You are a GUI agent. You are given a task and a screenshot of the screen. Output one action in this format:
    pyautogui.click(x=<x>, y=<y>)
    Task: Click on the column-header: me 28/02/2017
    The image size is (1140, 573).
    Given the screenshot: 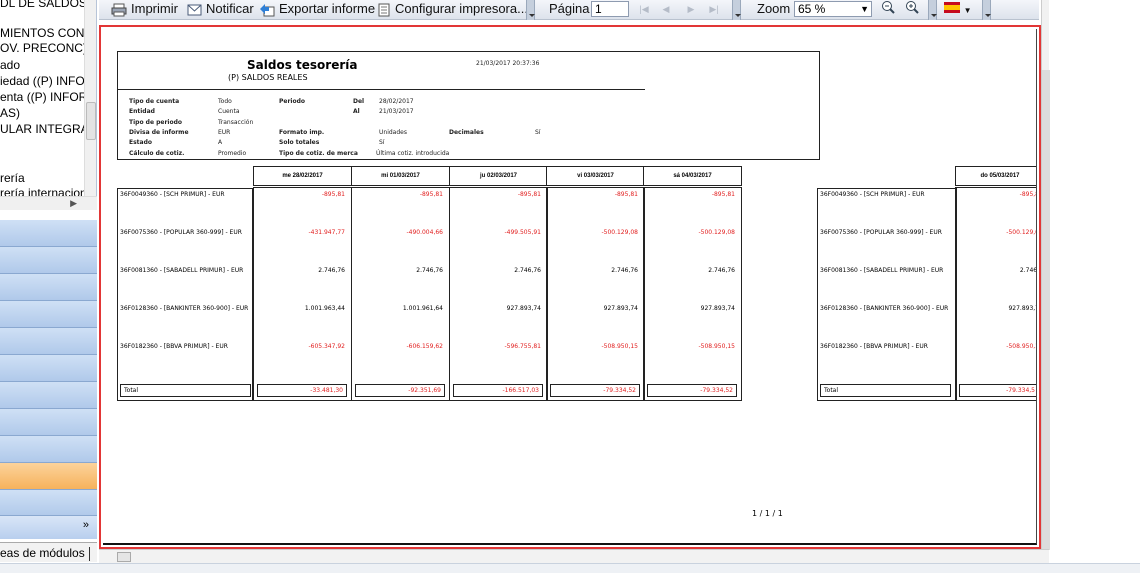 What is the action you would take?
    pyautogui.click(x=302, y=176)
    